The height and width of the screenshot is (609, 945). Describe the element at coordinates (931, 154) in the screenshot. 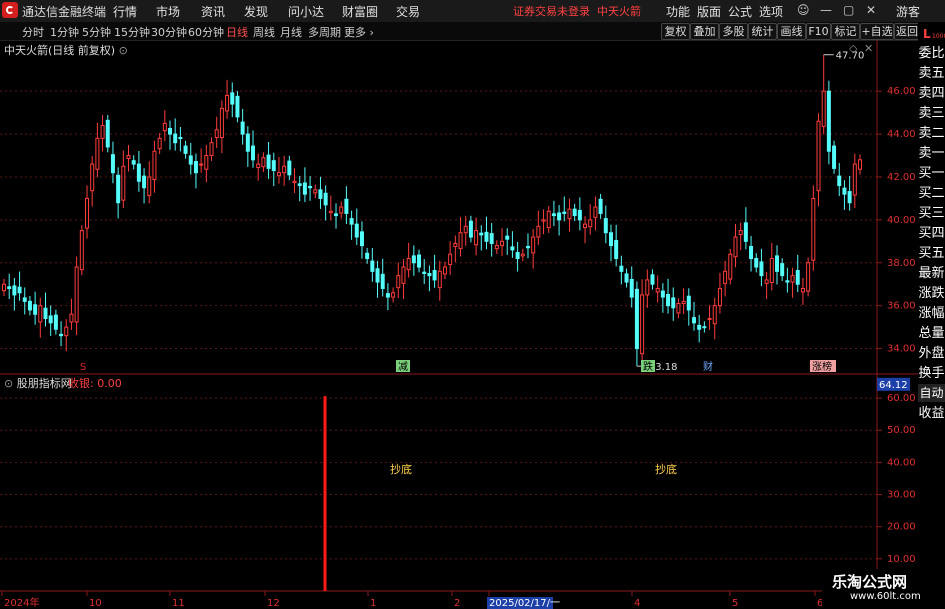

I see `sidebar-item-5: 卖一` at that location.